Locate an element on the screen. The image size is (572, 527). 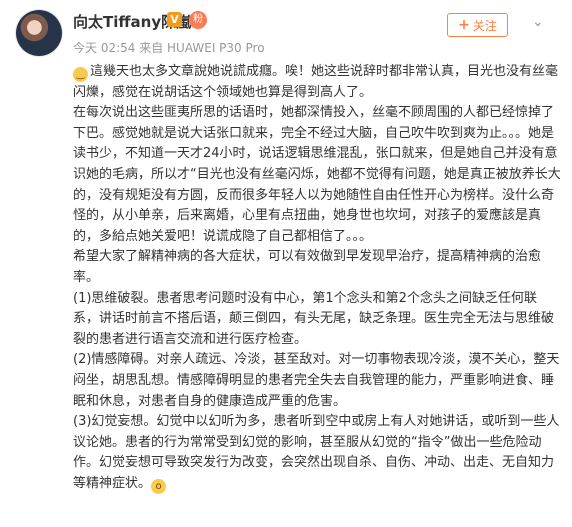
post-meta: 今天 02:54 来自 HUAWEI P30 Pro is located at coordinates (169, 48).